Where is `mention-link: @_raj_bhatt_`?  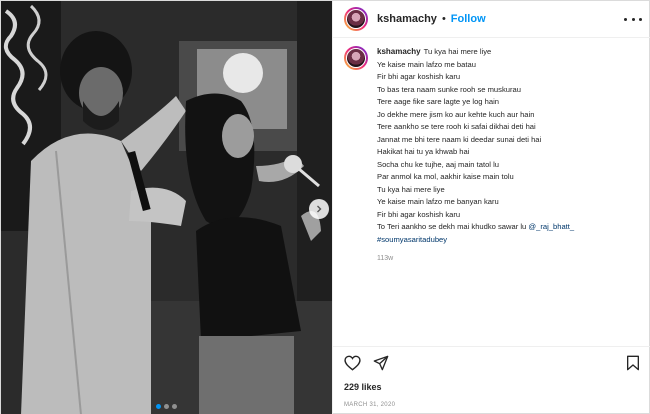
mention-link: @_raj_bhatt_ is located at coordinates (551, 226).